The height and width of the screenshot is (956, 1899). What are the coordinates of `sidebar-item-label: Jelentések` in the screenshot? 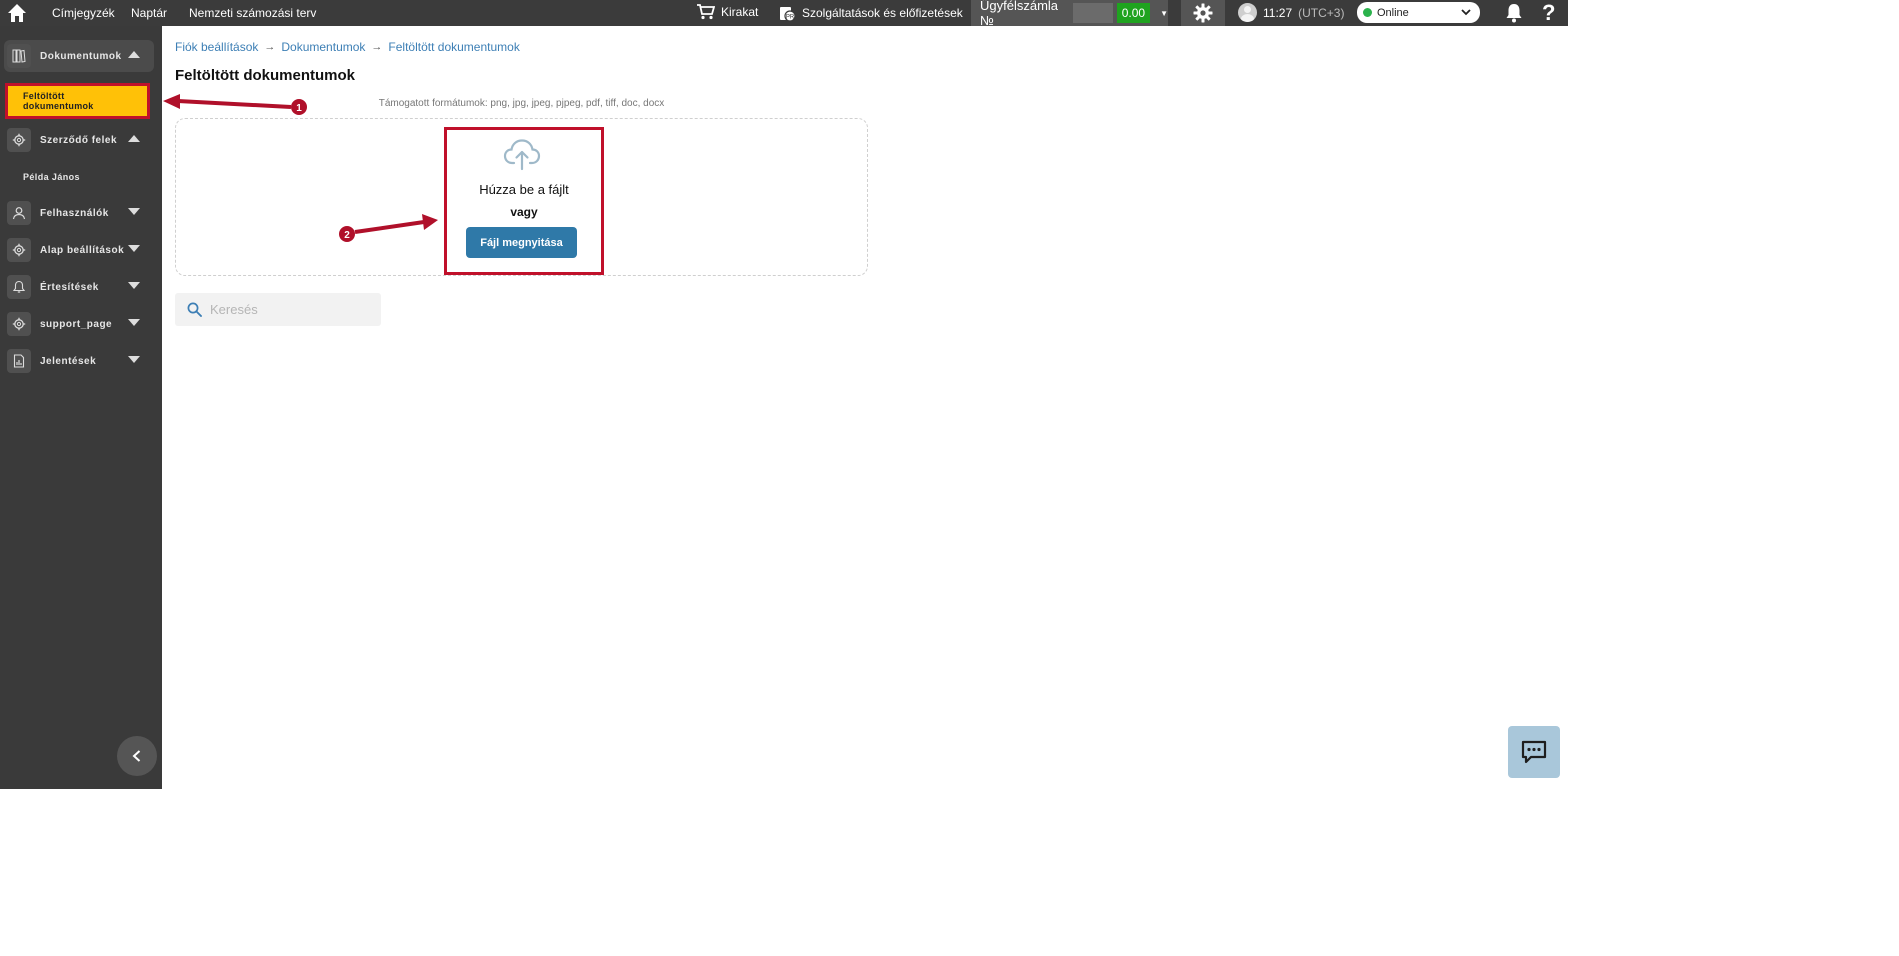 It's located at (68, 361).